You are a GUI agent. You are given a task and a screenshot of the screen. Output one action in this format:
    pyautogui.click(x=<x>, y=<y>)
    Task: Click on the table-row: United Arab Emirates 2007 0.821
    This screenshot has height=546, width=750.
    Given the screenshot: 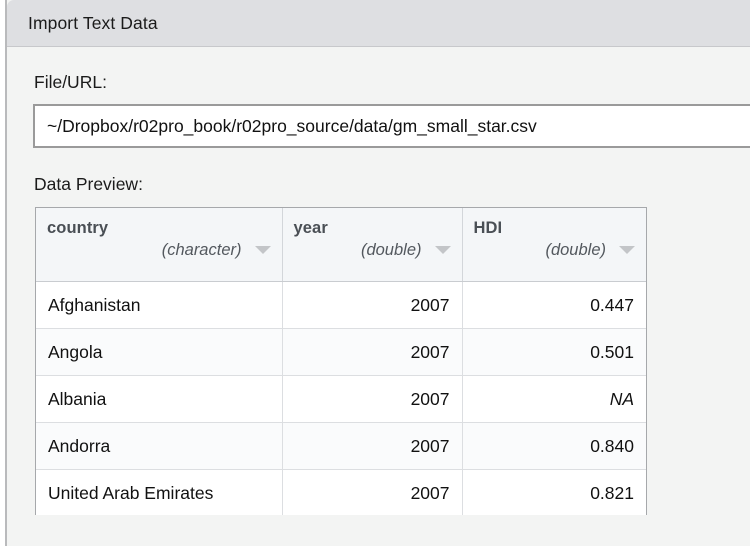 What is the action you would take?
    pyautogui.click(x=341, y=492)
    